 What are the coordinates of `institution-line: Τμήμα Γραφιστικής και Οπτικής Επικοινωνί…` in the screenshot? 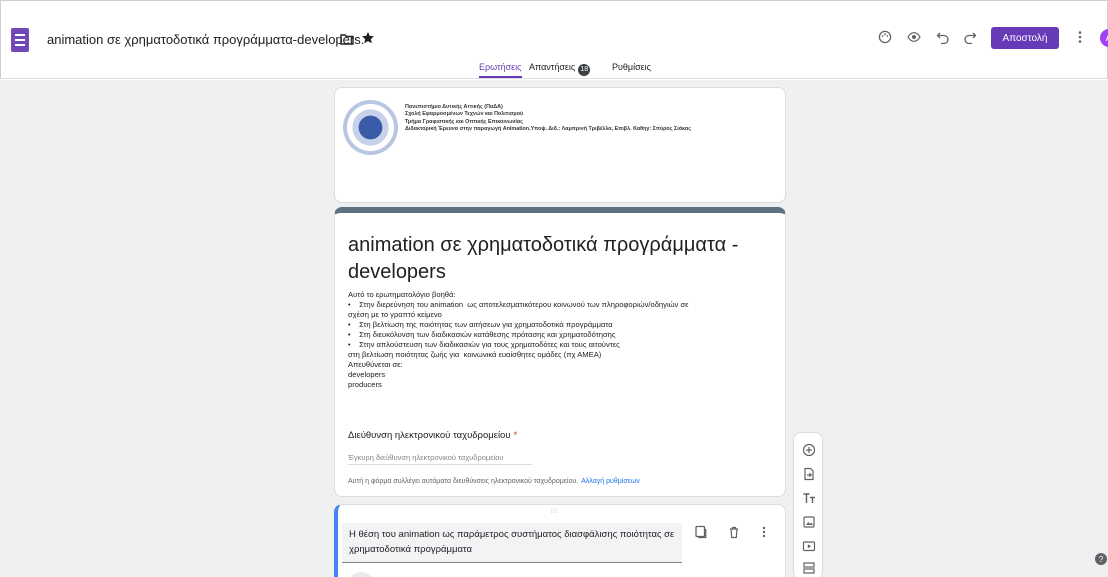 It's located at (464, 121).